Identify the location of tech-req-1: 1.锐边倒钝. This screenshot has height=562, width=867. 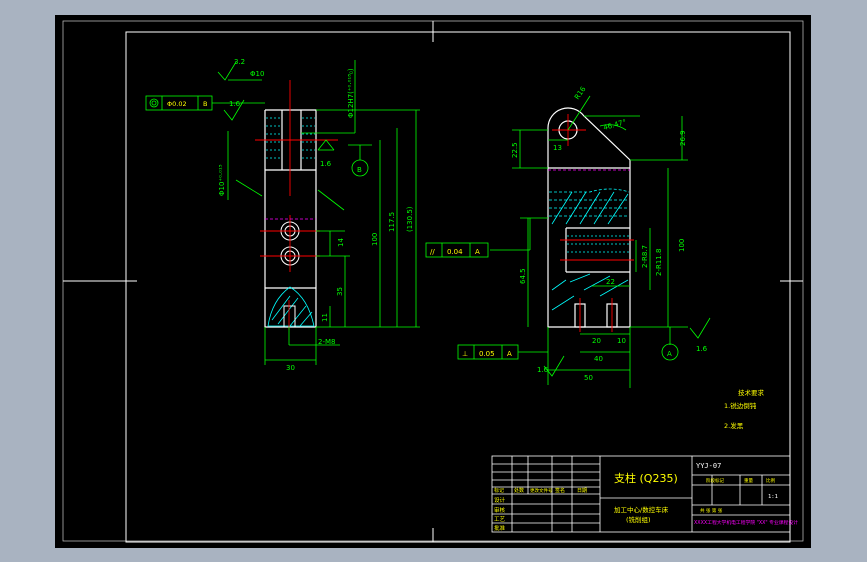
(740, 405).